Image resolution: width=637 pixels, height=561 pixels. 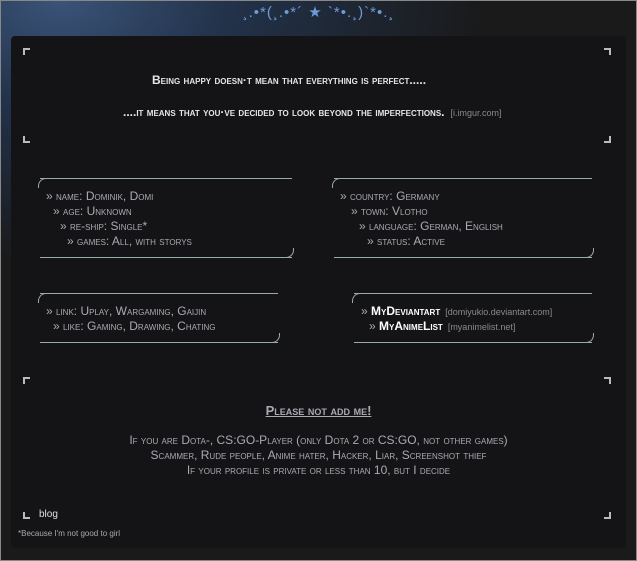 I want to click on info-box-misc, so click(x=159, y=318).